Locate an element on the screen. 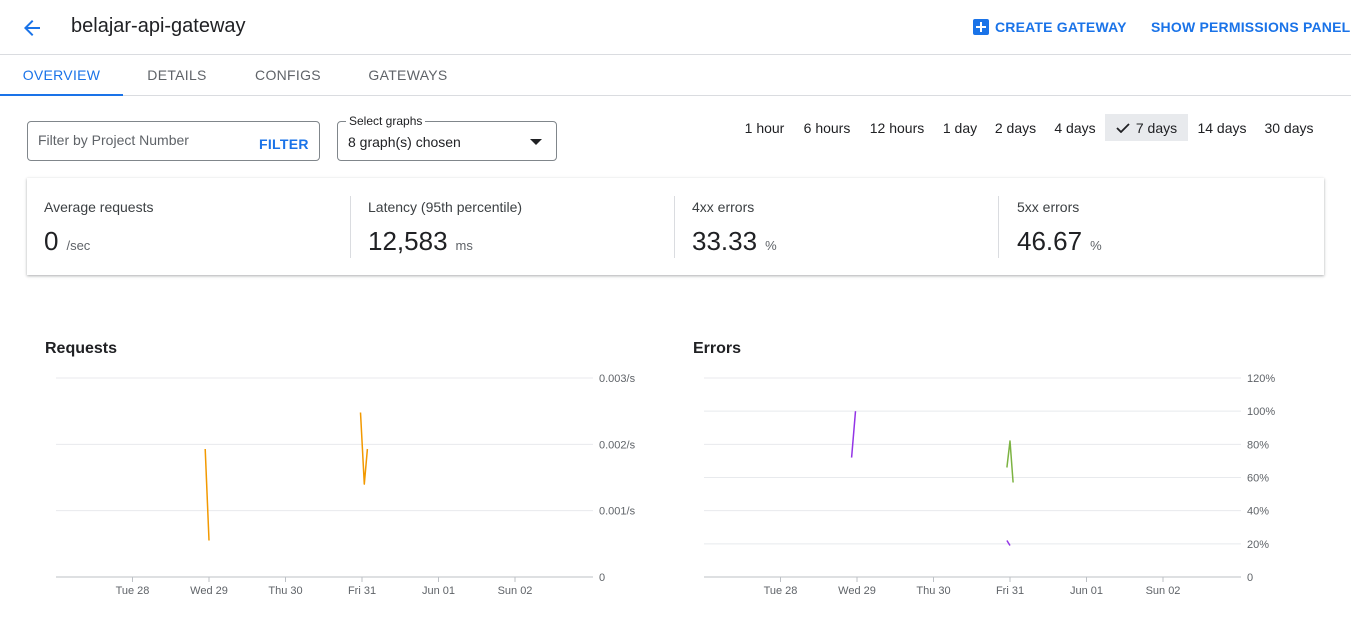  metric-label: 4xx errors is located at coordinates (723, 207).